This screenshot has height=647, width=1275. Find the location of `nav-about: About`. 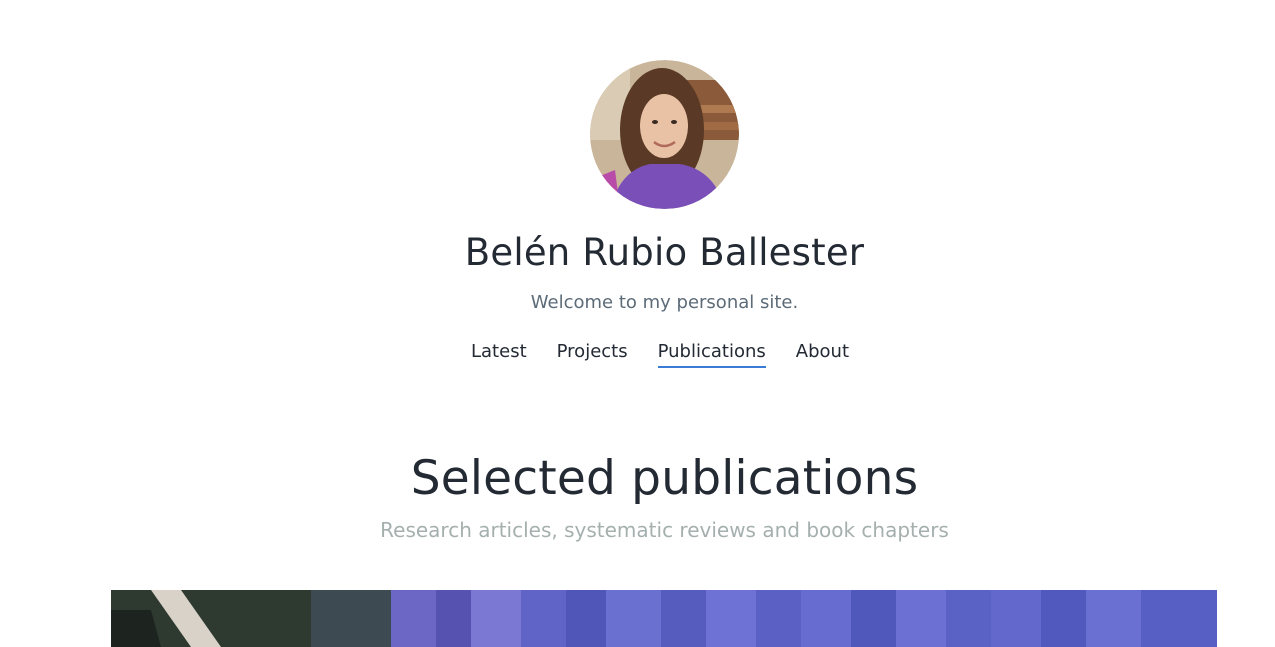

nav-about: About is located at coordinates (822, 354).